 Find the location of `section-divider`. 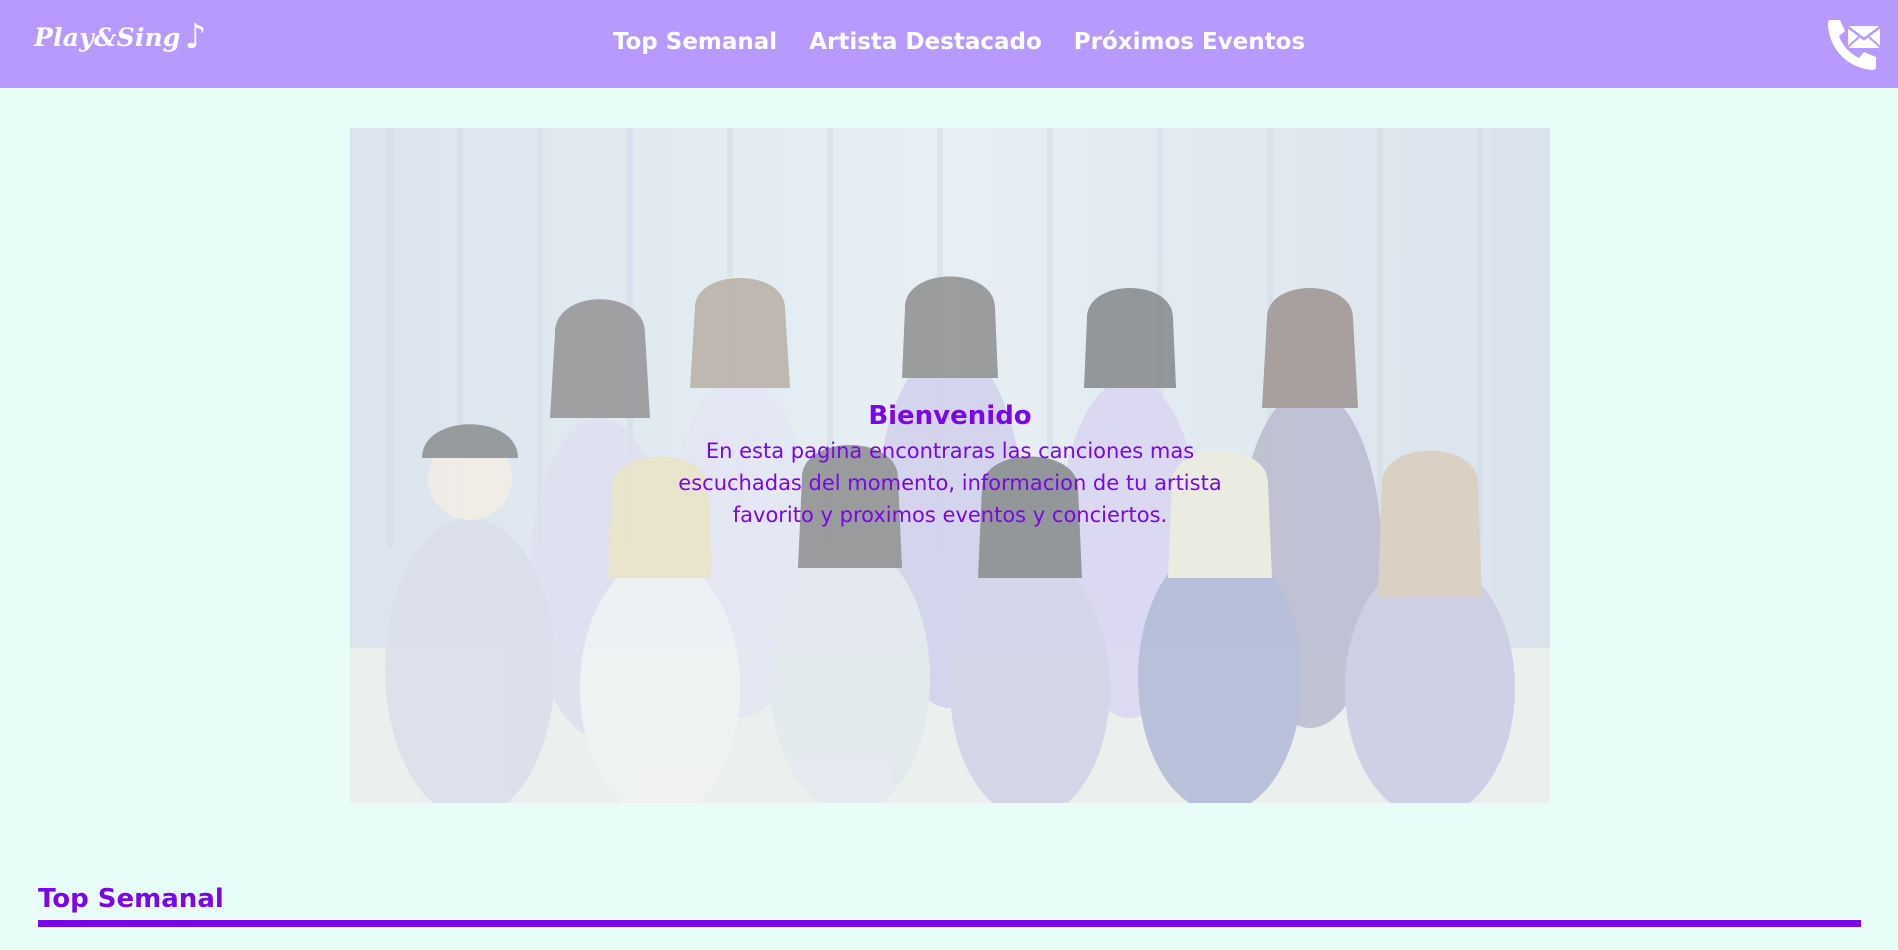

section-divider is located at coordinates (949, 923).